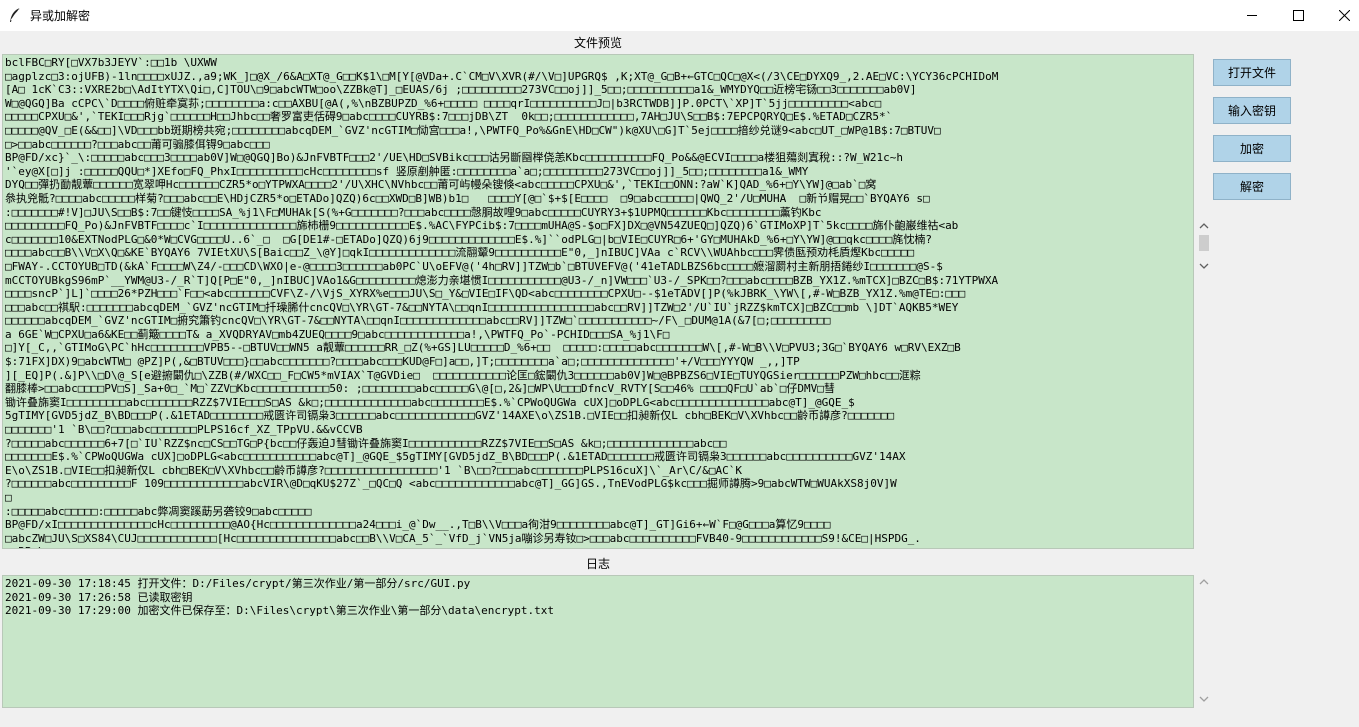 The width and height of the screenshot is (1359, 727). I want to click on feather-icon, so click(15, 14).